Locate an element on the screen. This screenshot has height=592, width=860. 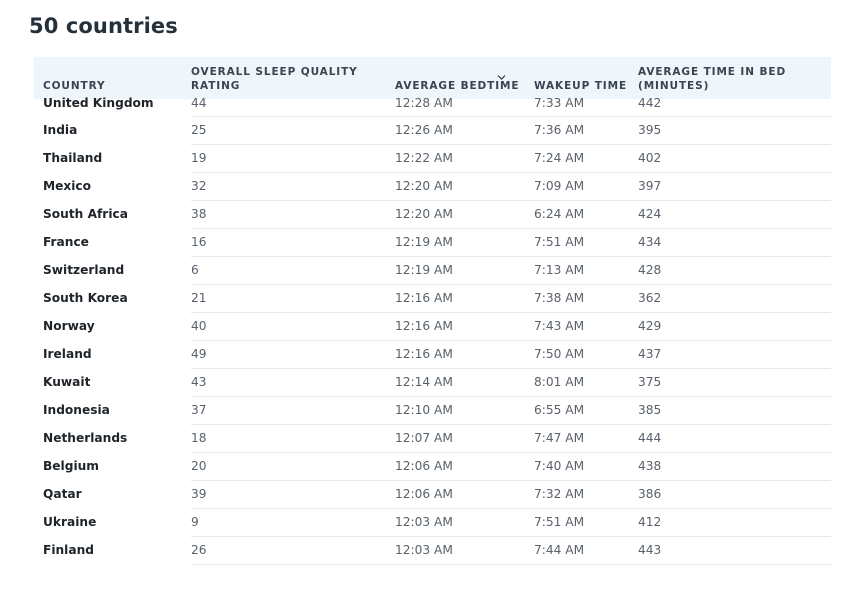
cell-bedtime: 12:28 AM is located at coordinates (464, 106).